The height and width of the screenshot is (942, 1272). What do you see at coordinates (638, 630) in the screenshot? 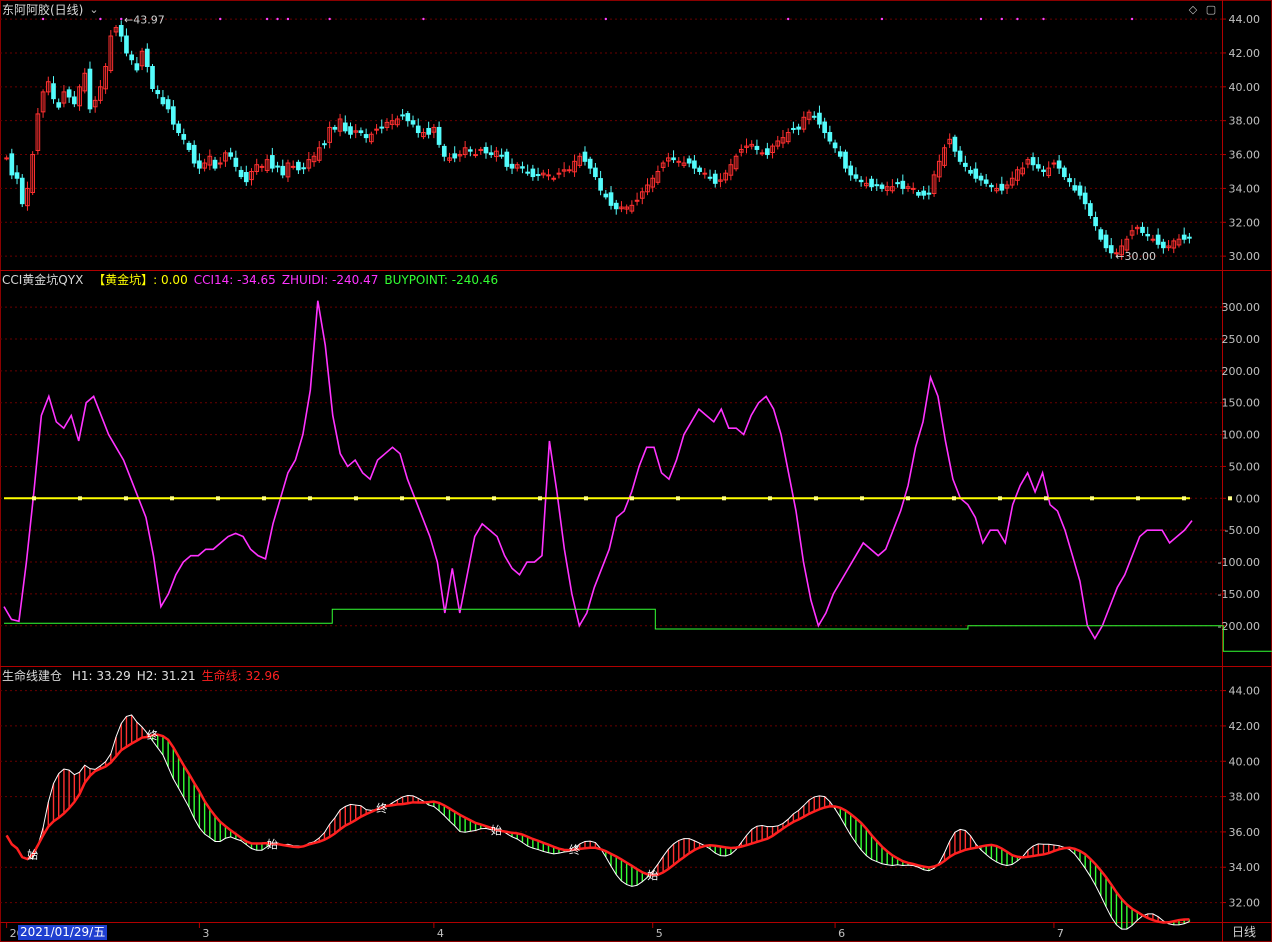
I see `buypoint-line` at bounding box center [638, 630].